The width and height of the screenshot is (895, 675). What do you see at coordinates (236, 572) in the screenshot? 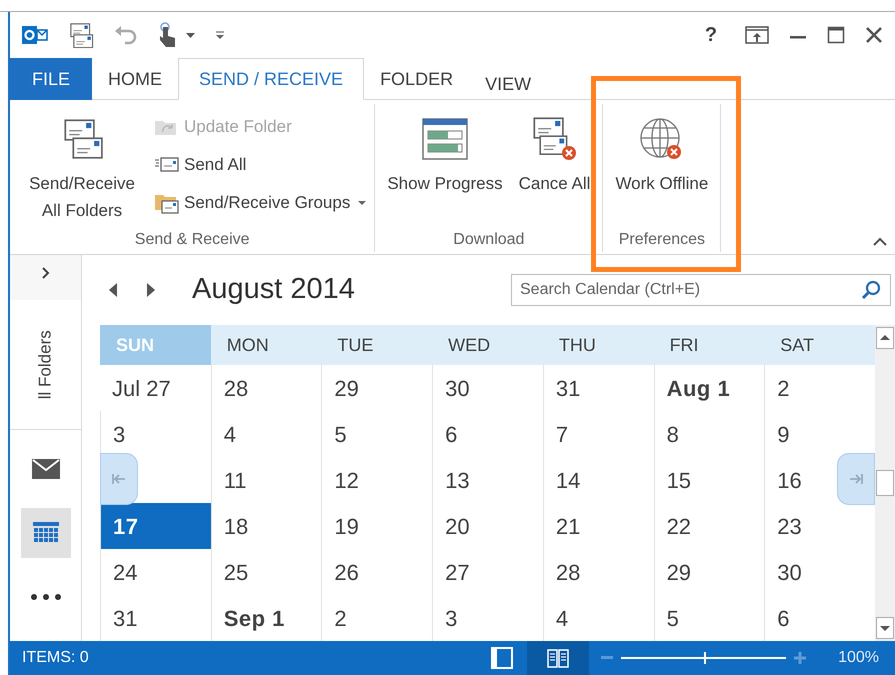
I see `date-cell: 25` at bounding box center [236, 572].